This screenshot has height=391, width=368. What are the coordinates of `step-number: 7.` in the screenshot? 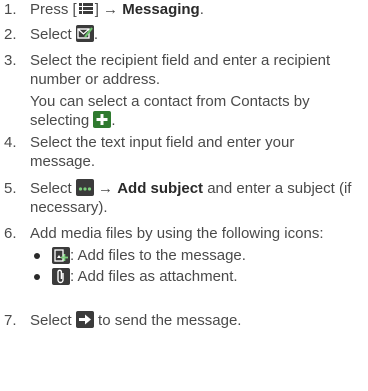 It's located at (10, 320).